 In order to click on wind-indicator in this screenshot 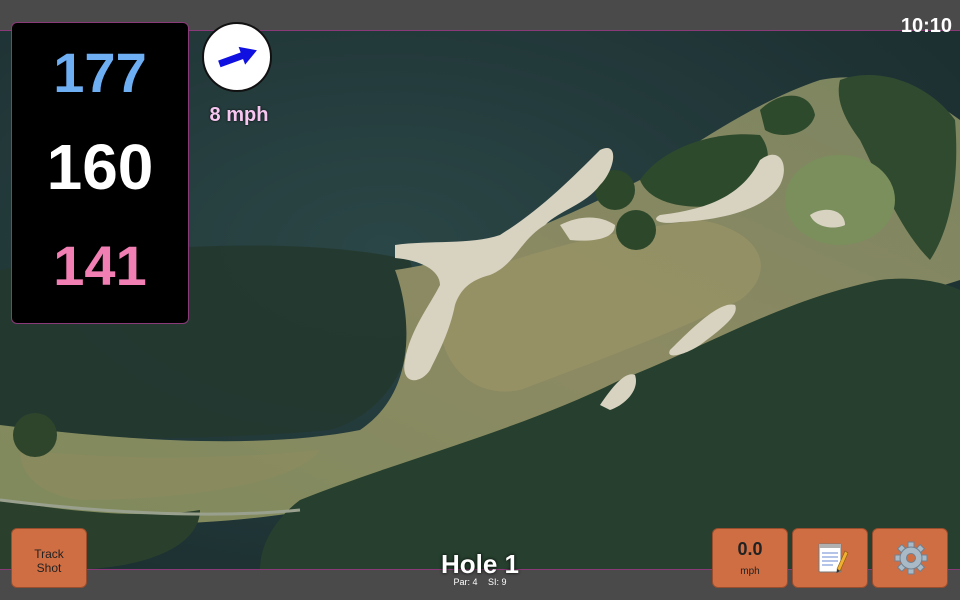, I will do `click(237, 57)`.